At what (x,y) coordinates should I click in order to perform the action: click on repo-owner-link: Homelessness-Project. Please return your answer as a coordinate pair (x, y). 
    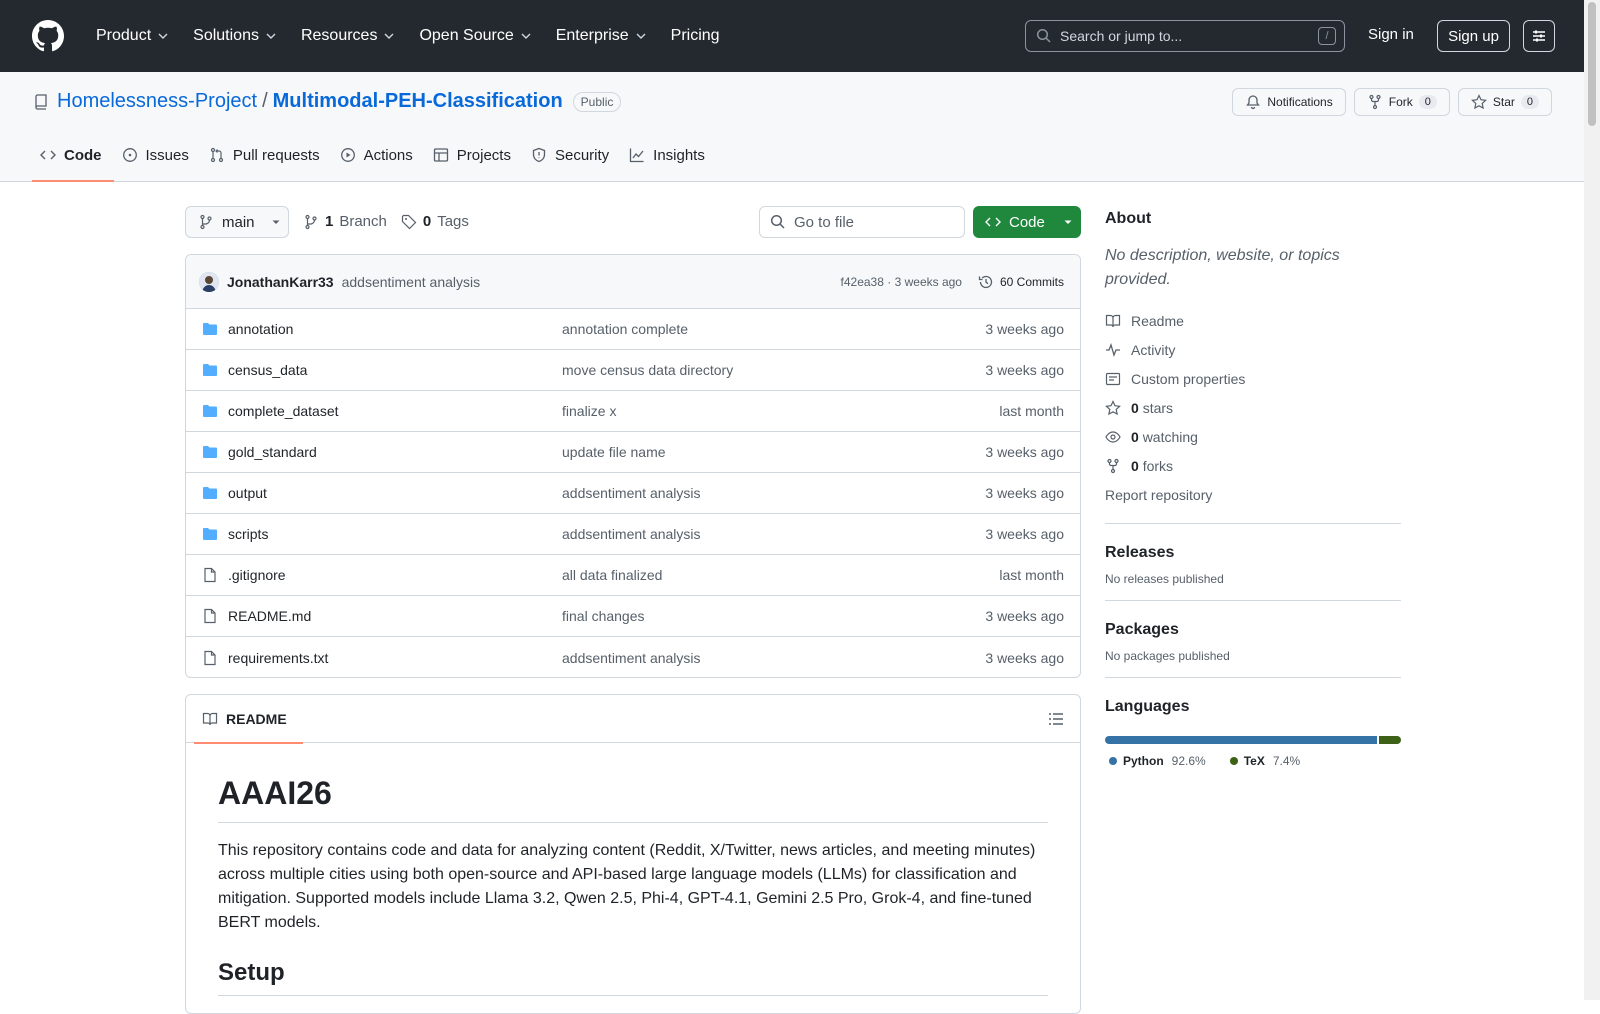
    Looking at the image, I should click on (157, 101).